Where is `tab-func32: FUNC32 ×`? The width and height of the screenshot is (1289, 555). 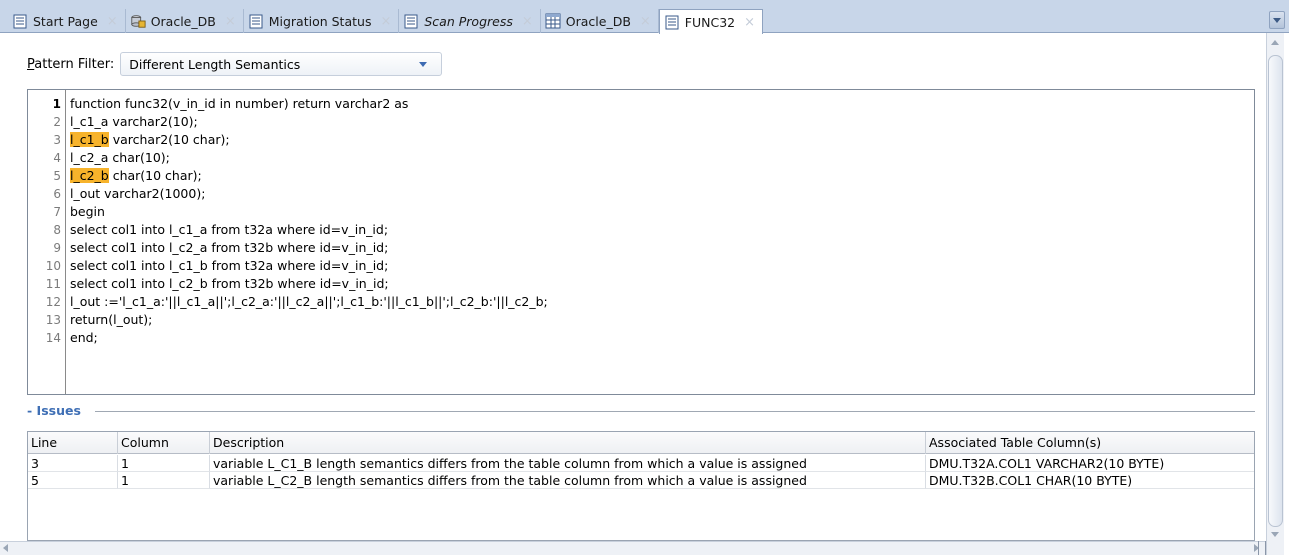
tab-func32: FUNC32 × is located at coordinates (711, 21).